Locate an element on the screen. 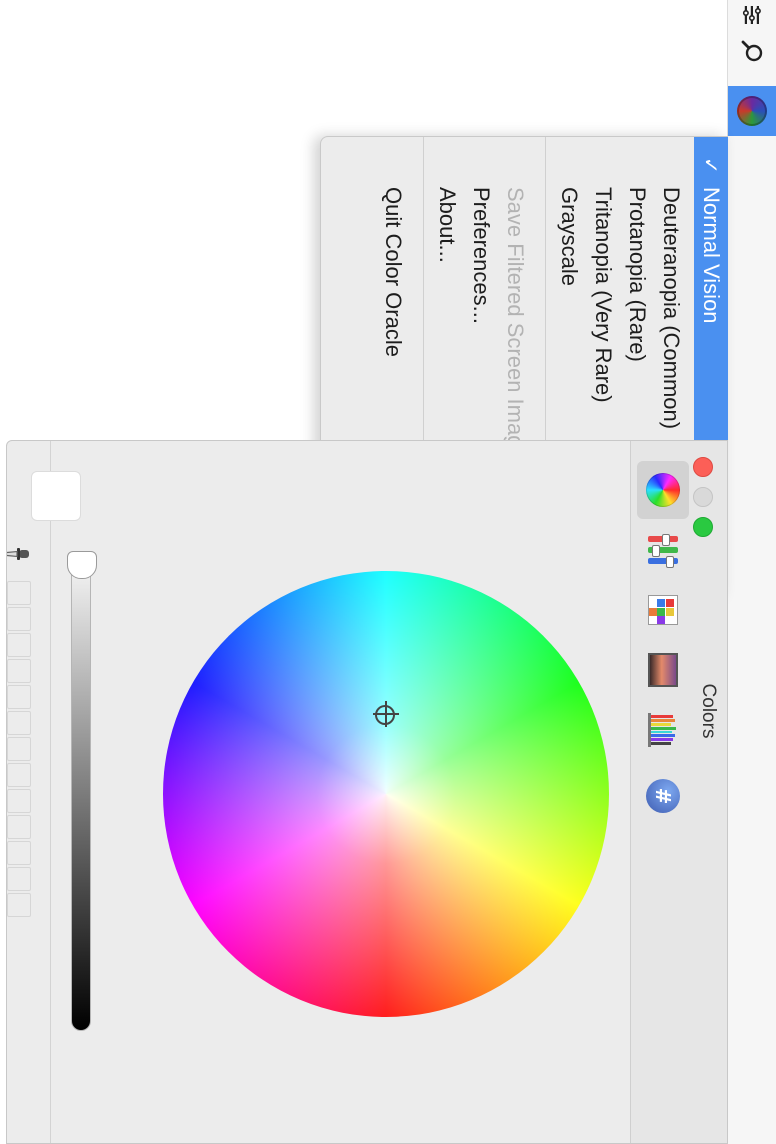  menu-item-label: Deuteranopia (Common) is located at coordinates (671, 308).